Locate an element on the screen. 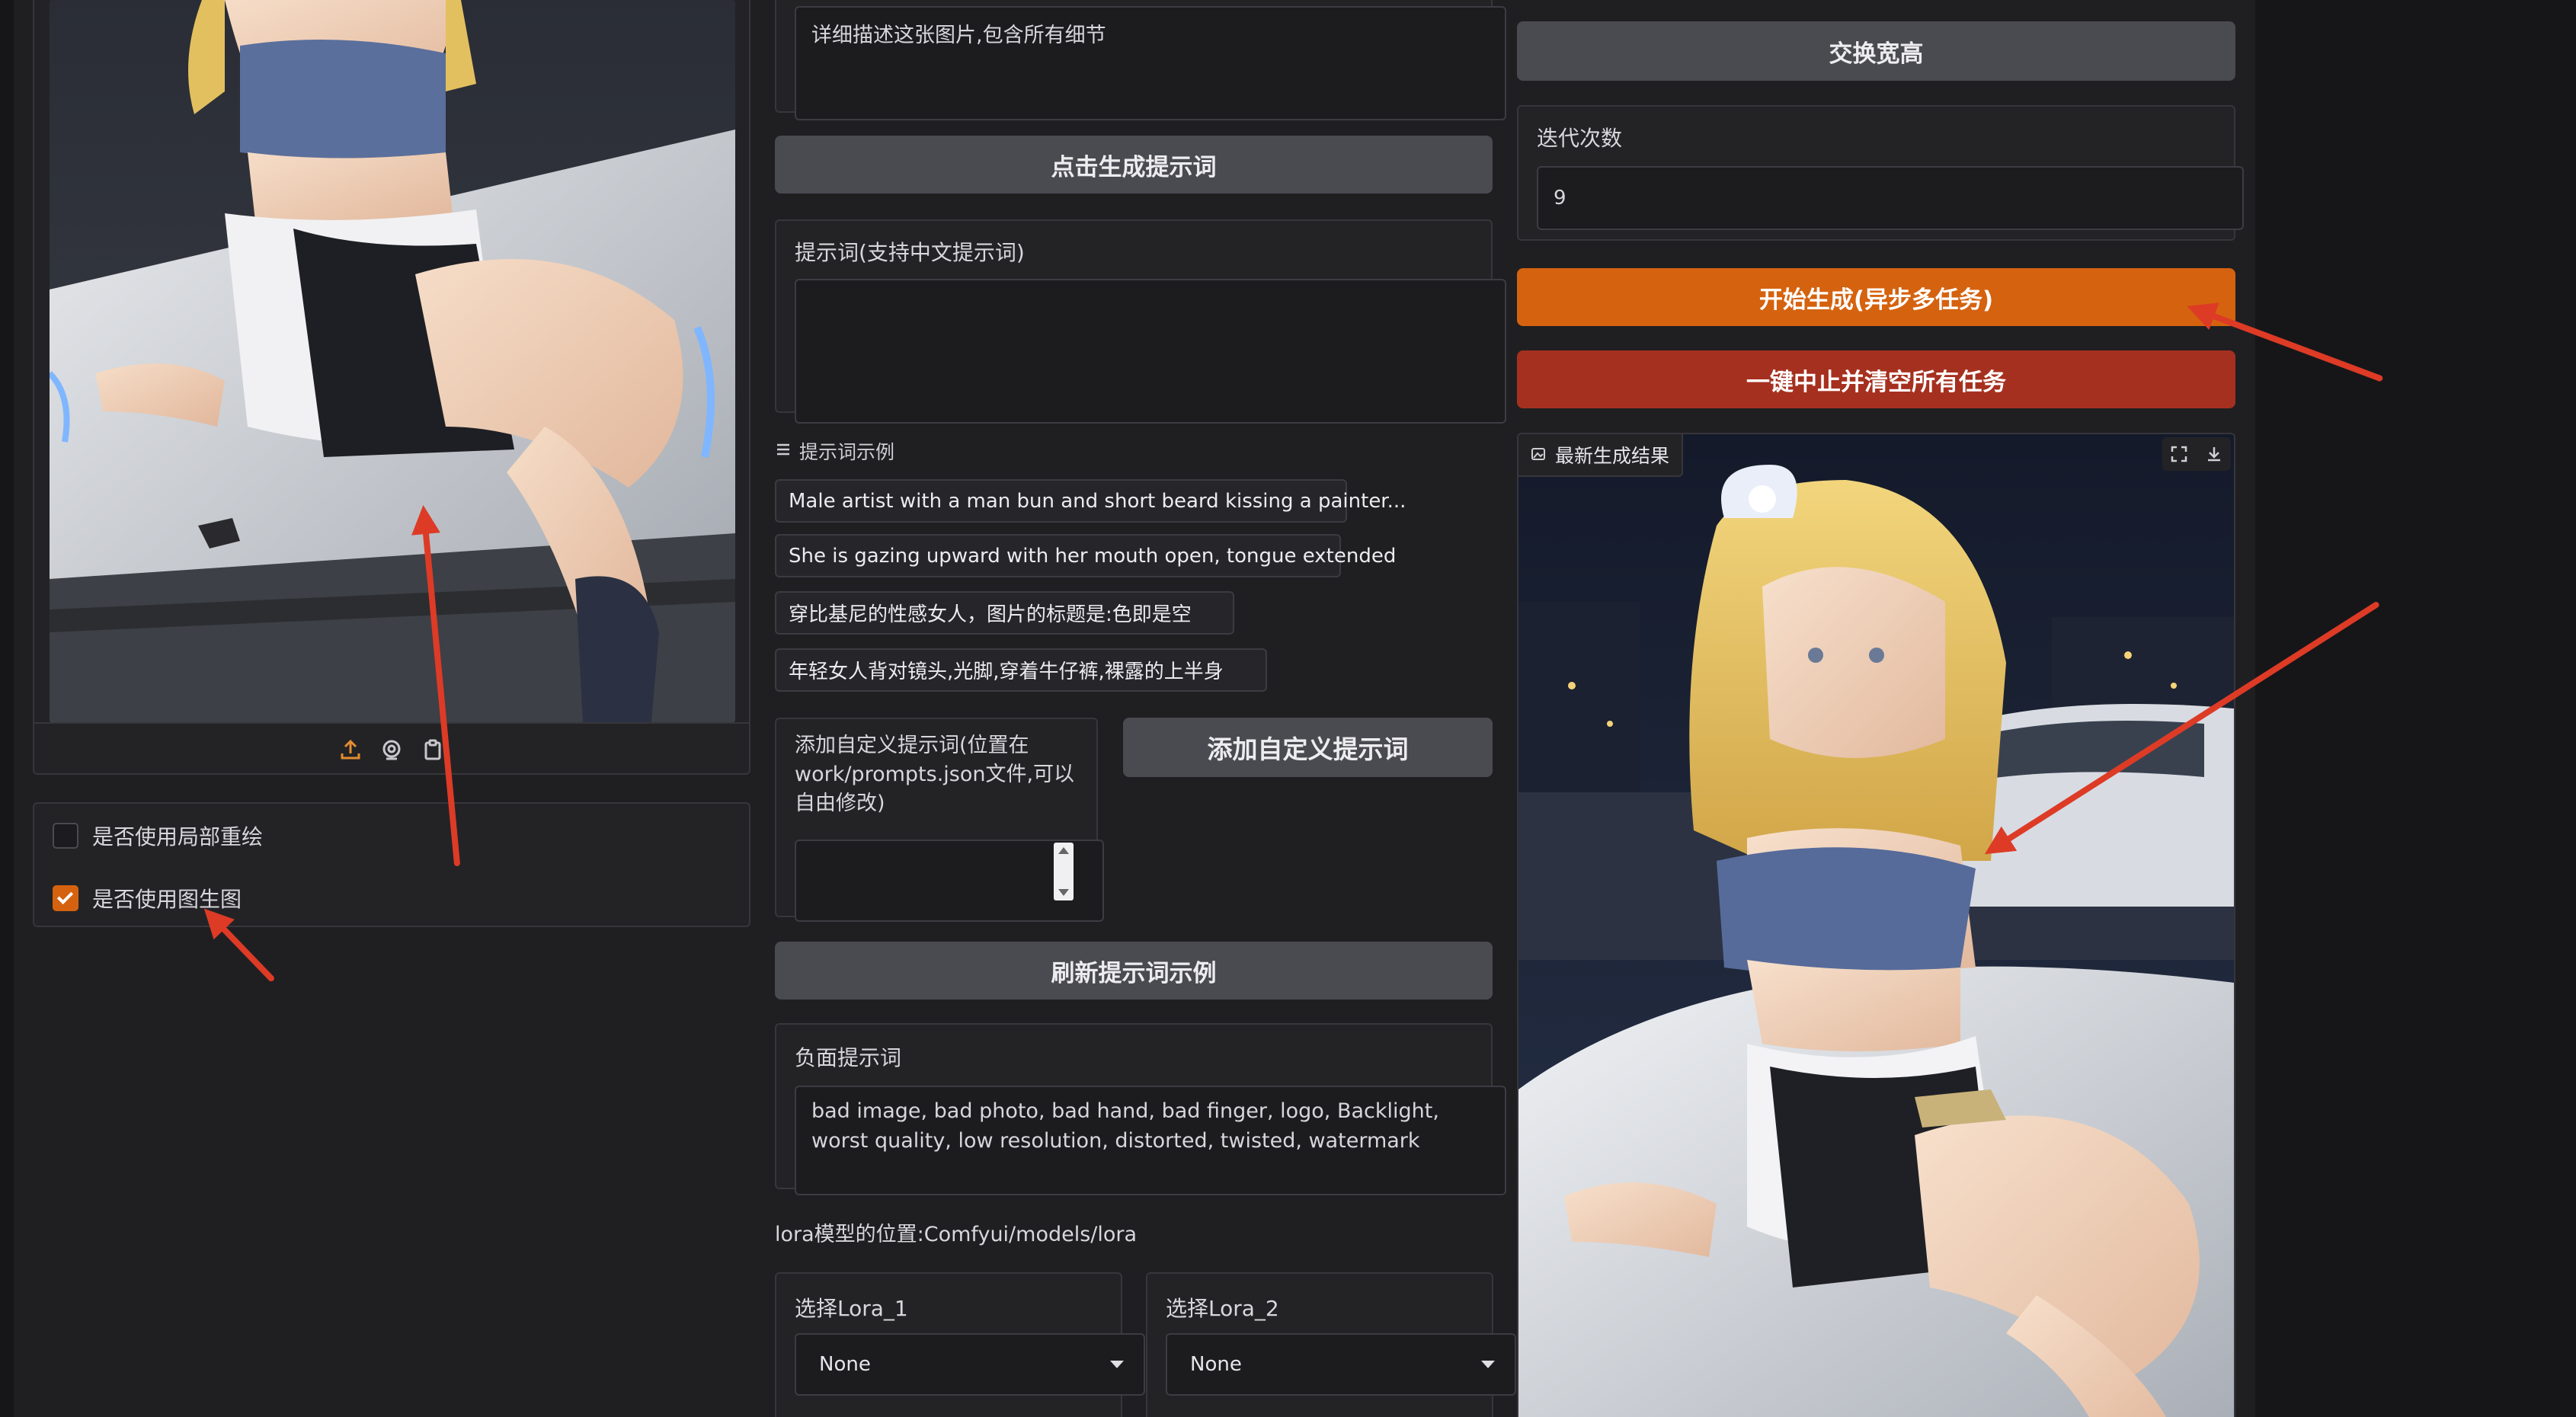 The image size is (2576, 1417). webcam-icon is located at coordinates (391, 749).